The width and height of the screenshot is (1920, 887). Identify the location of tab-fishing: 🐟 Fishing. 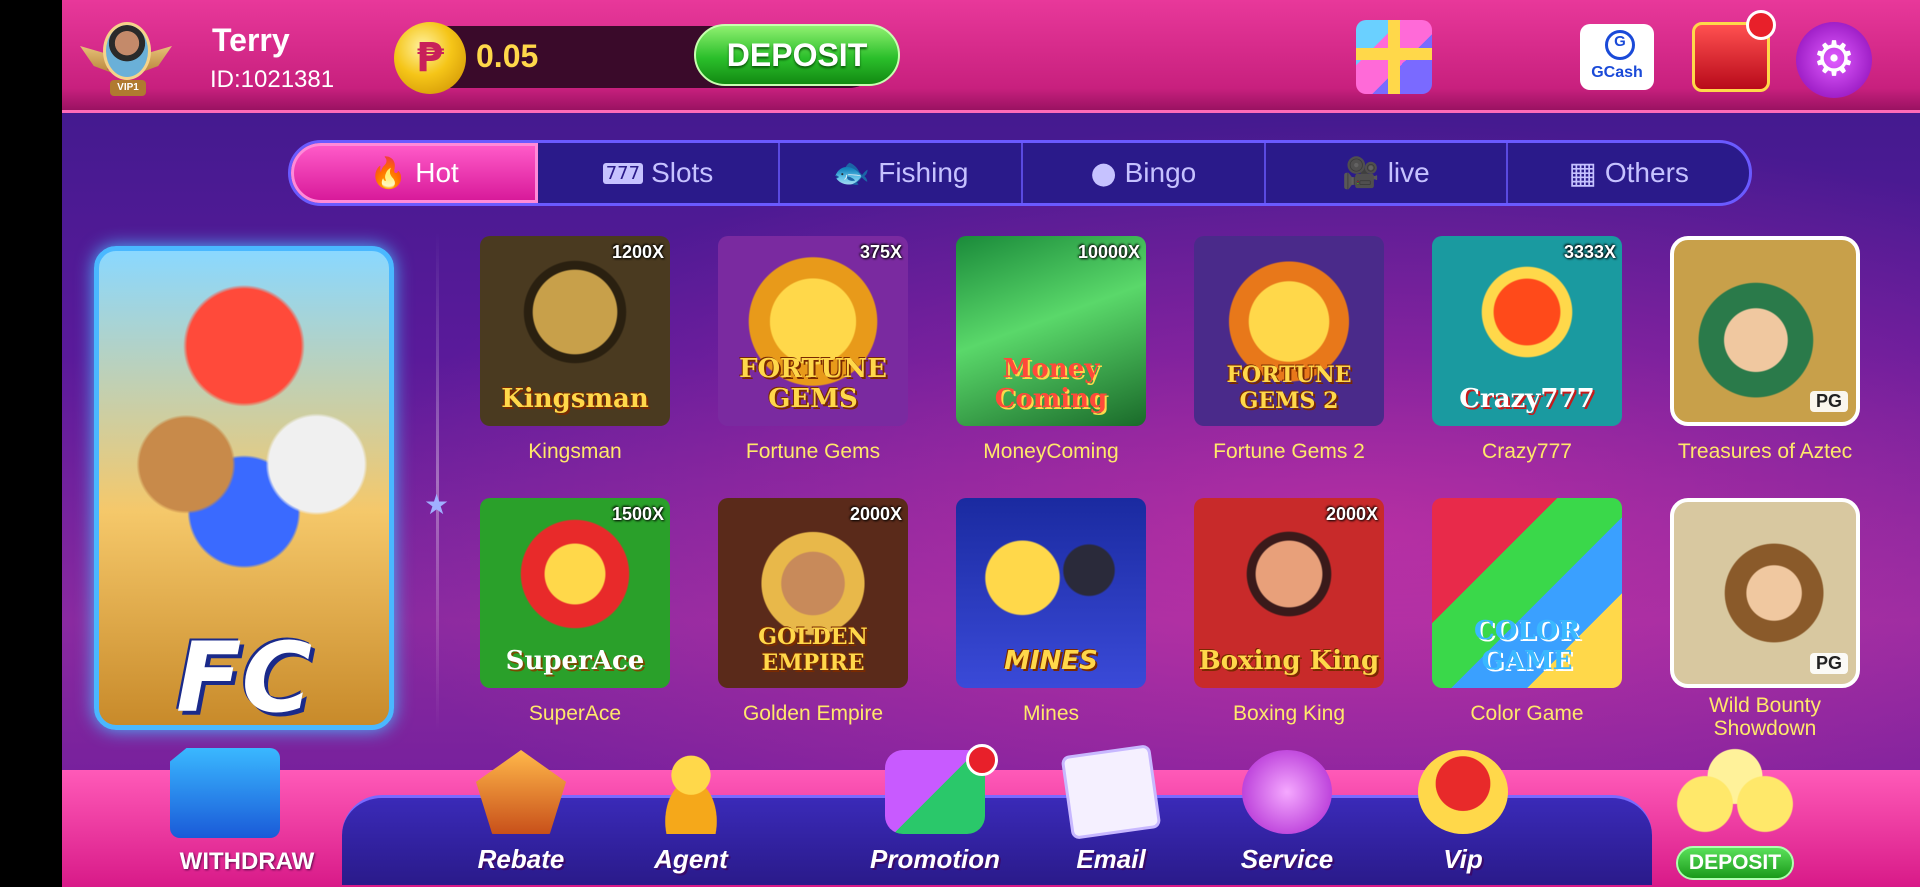
(902, 173).